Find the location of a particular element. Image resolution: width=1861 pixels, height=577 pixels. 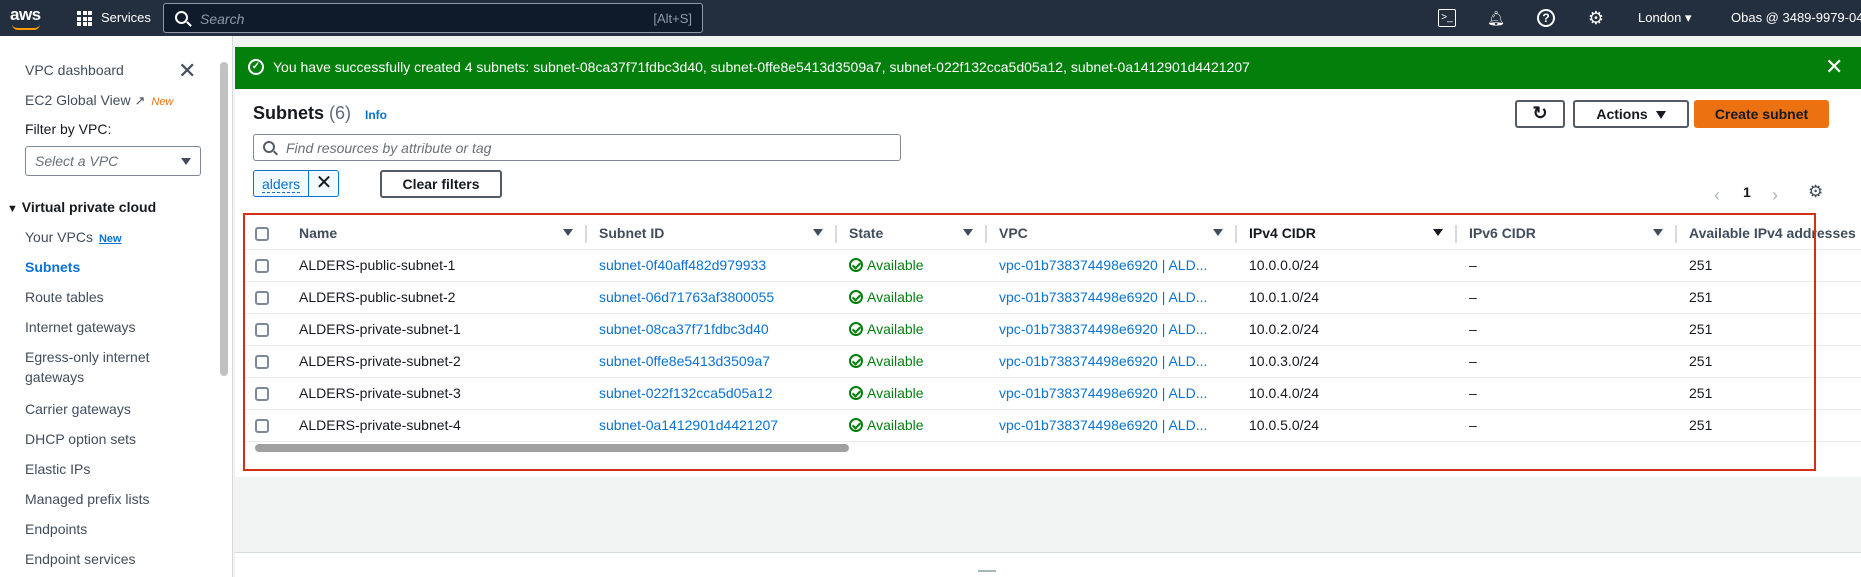

filter-by-vpc-label: Filter by VPC: is located at coordinates (68, 129).